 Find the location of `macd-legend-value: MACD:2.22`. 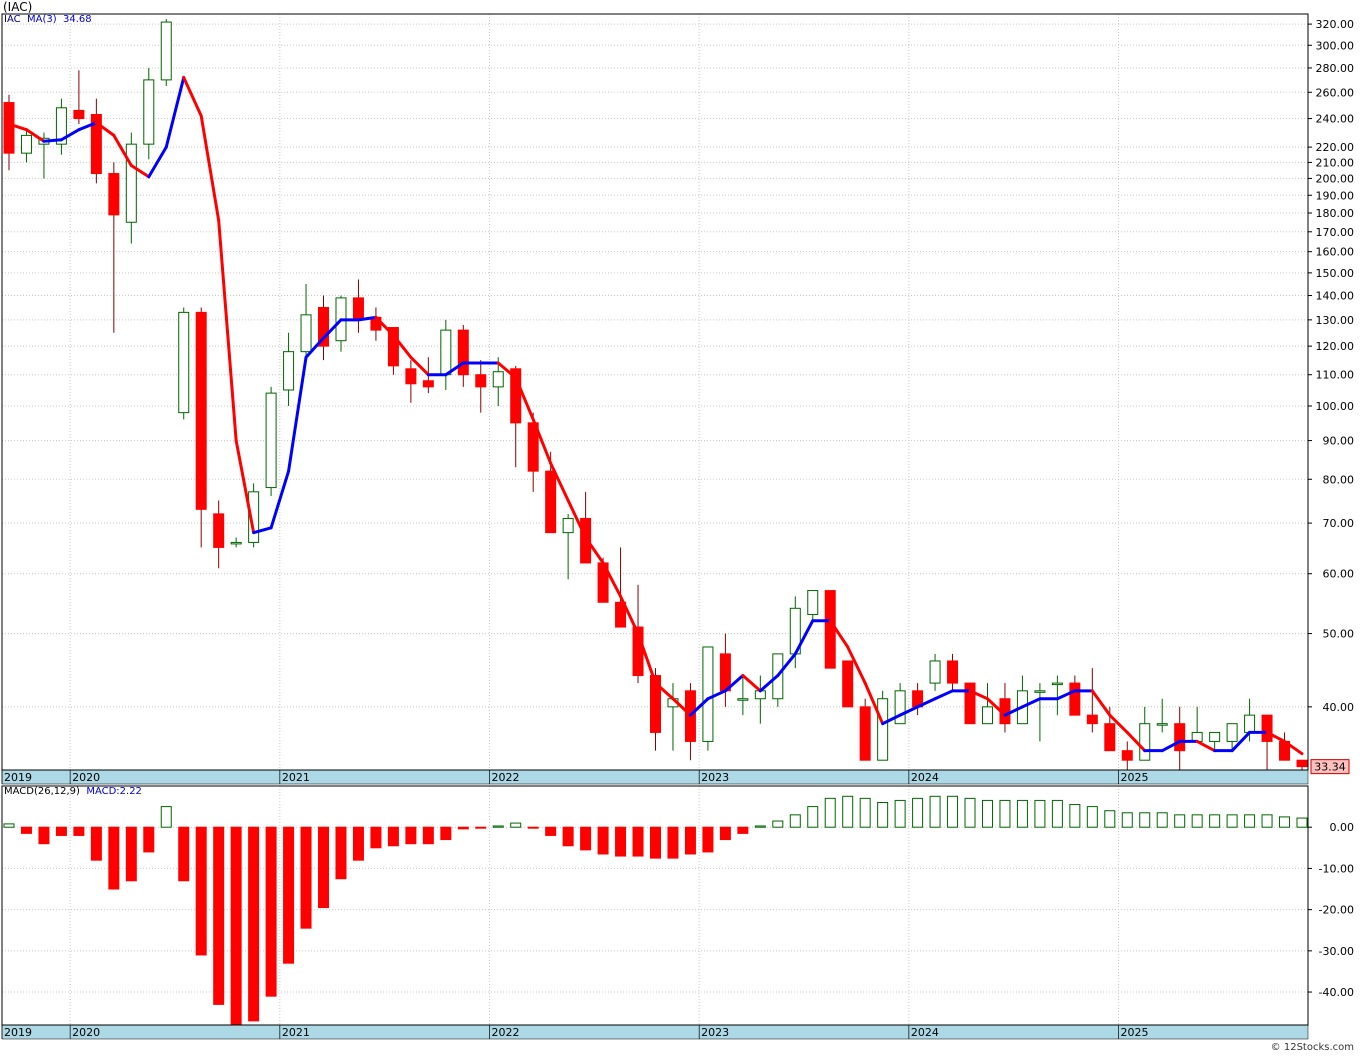

macd-legend-value: MACD:2.22 is located at coordinates (114, 791).